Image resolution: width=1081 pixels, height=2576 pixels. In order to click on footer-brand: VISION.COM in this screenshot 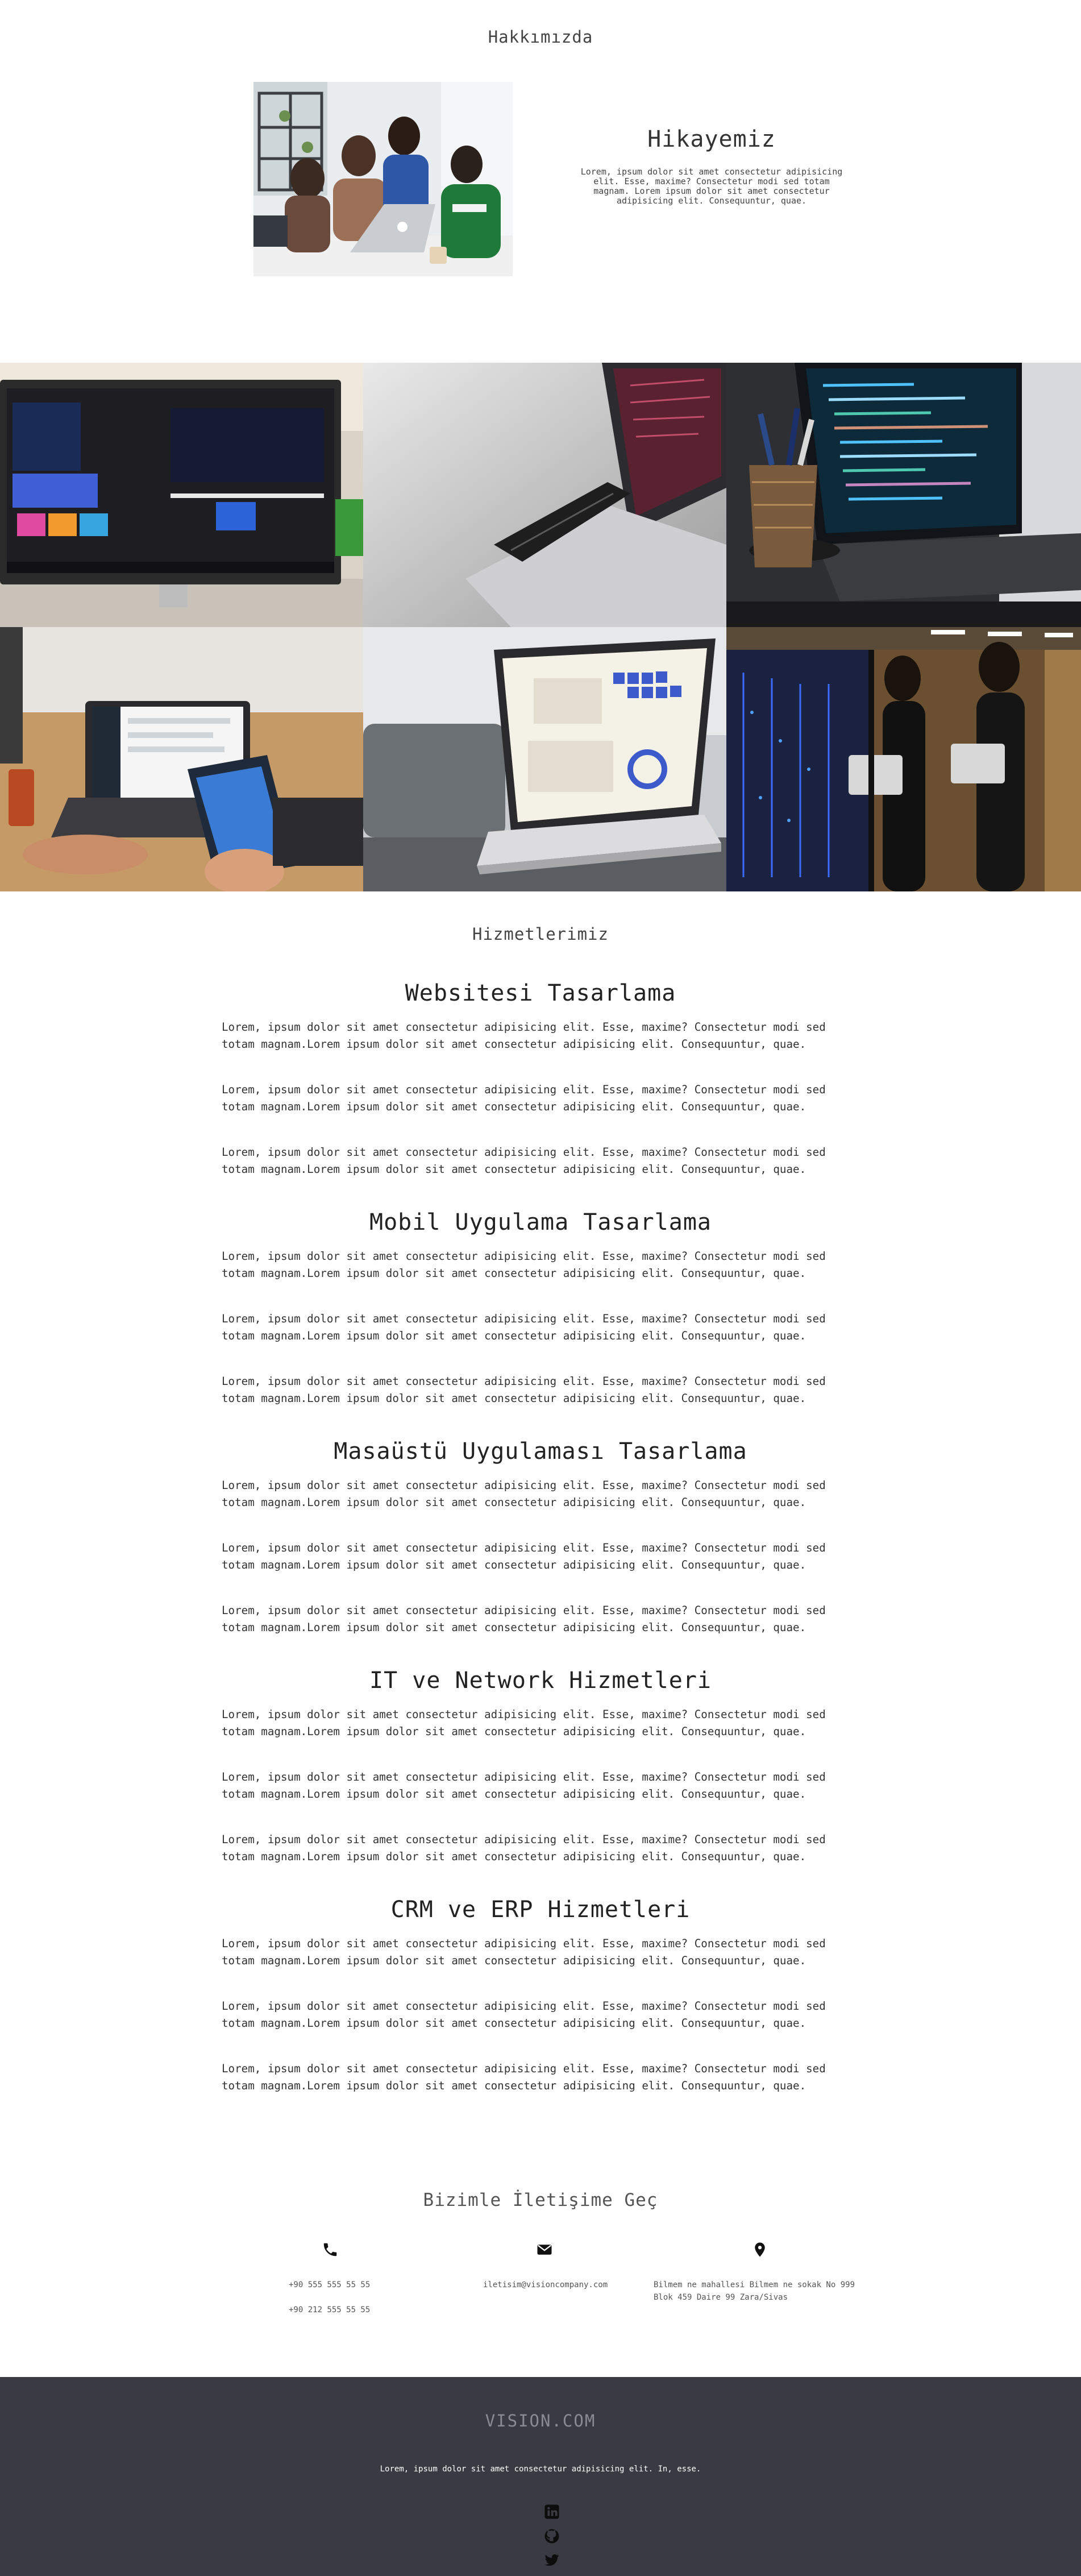, I will do `click(540, 2420)`.